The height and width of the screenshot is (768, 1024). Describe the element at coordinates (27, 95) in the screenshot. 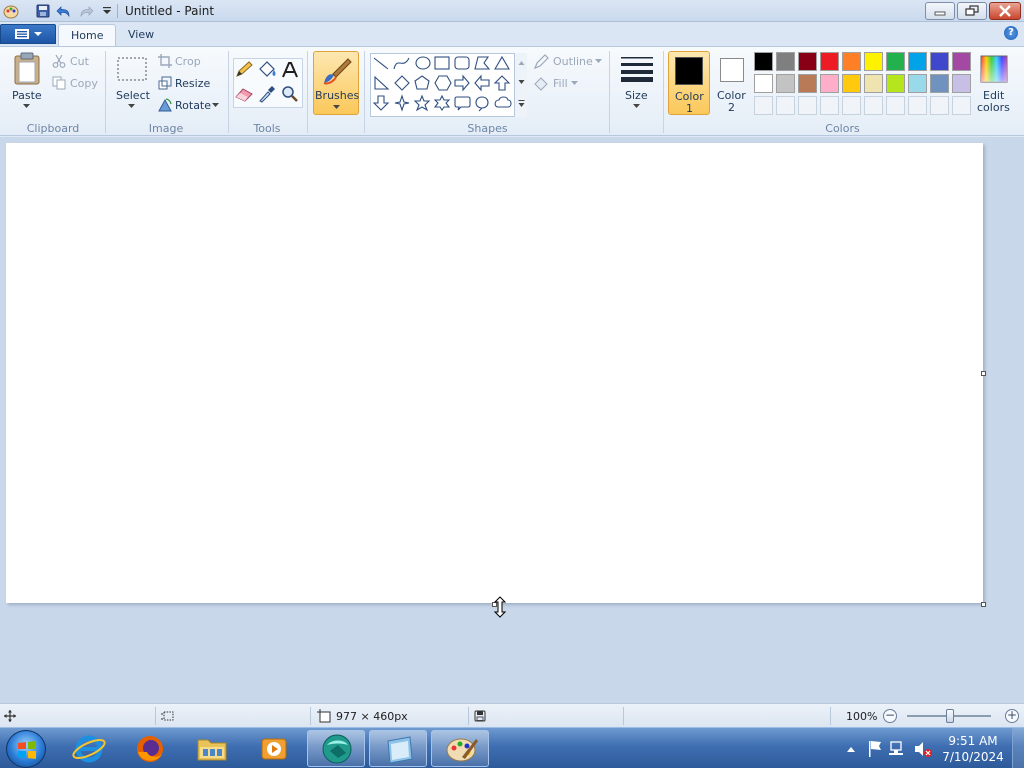

I see `paste-button: Paste` at that location.